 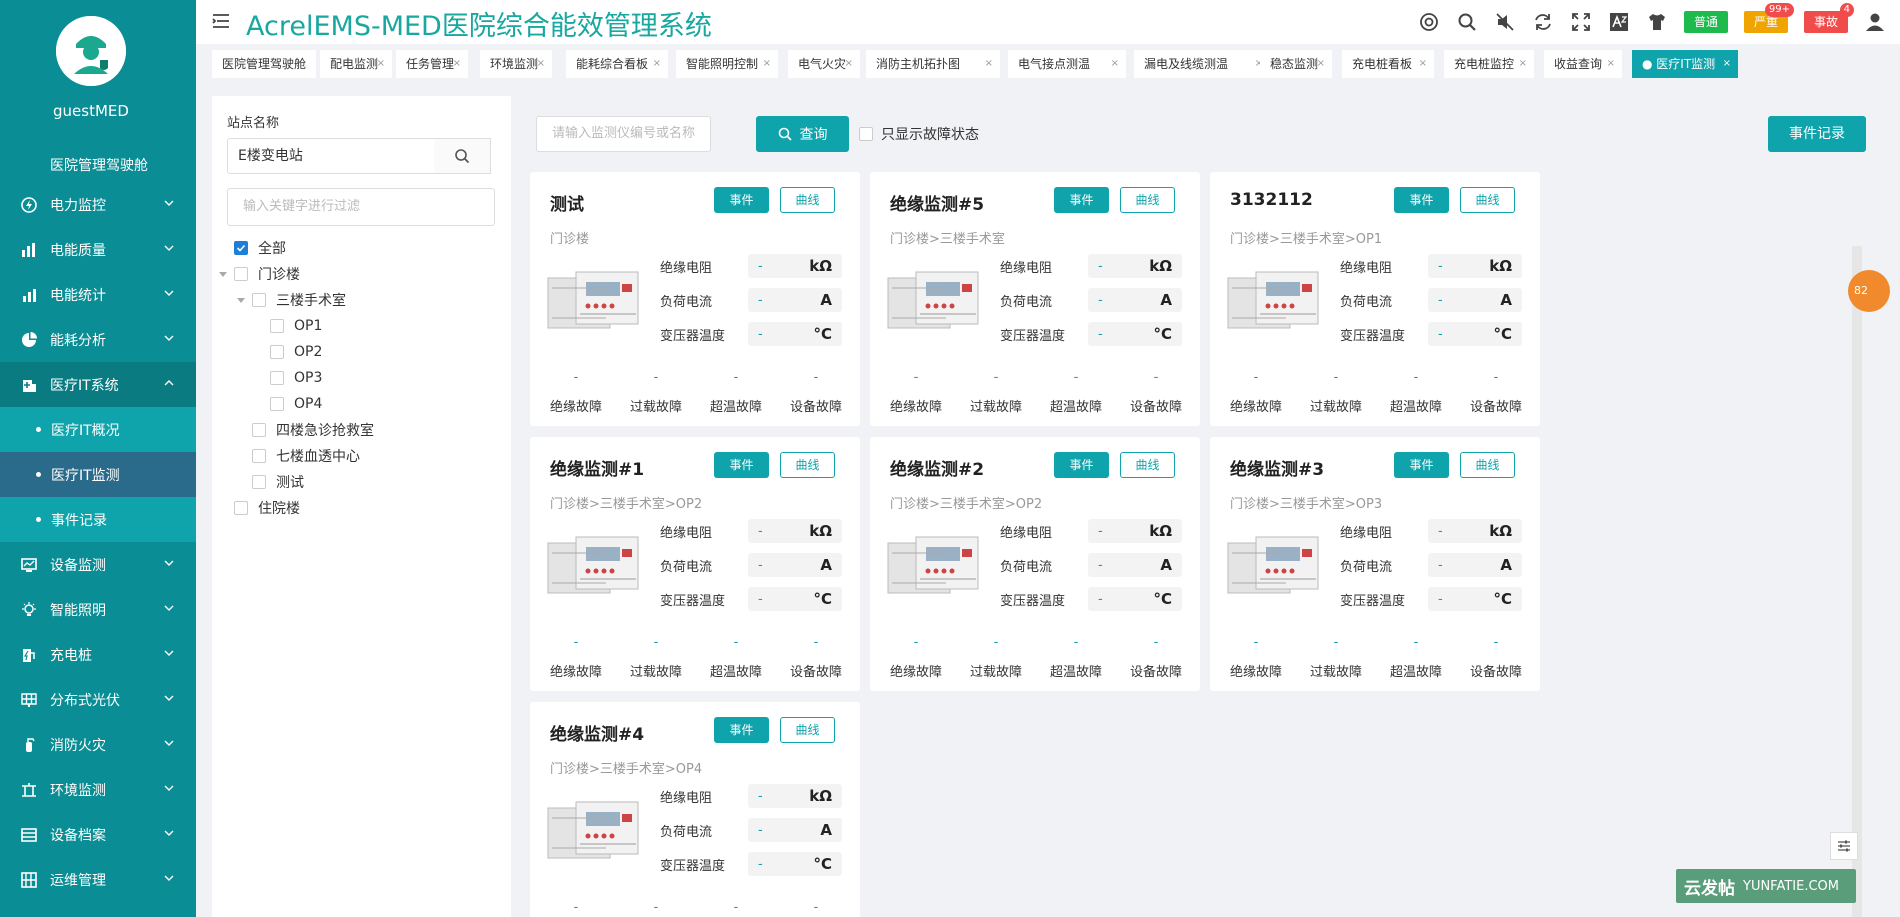 What do you see at coordinates (296, 378) in the screenshot?
I see `tree-node-op3: OP3` at bounding box center [296, 378].